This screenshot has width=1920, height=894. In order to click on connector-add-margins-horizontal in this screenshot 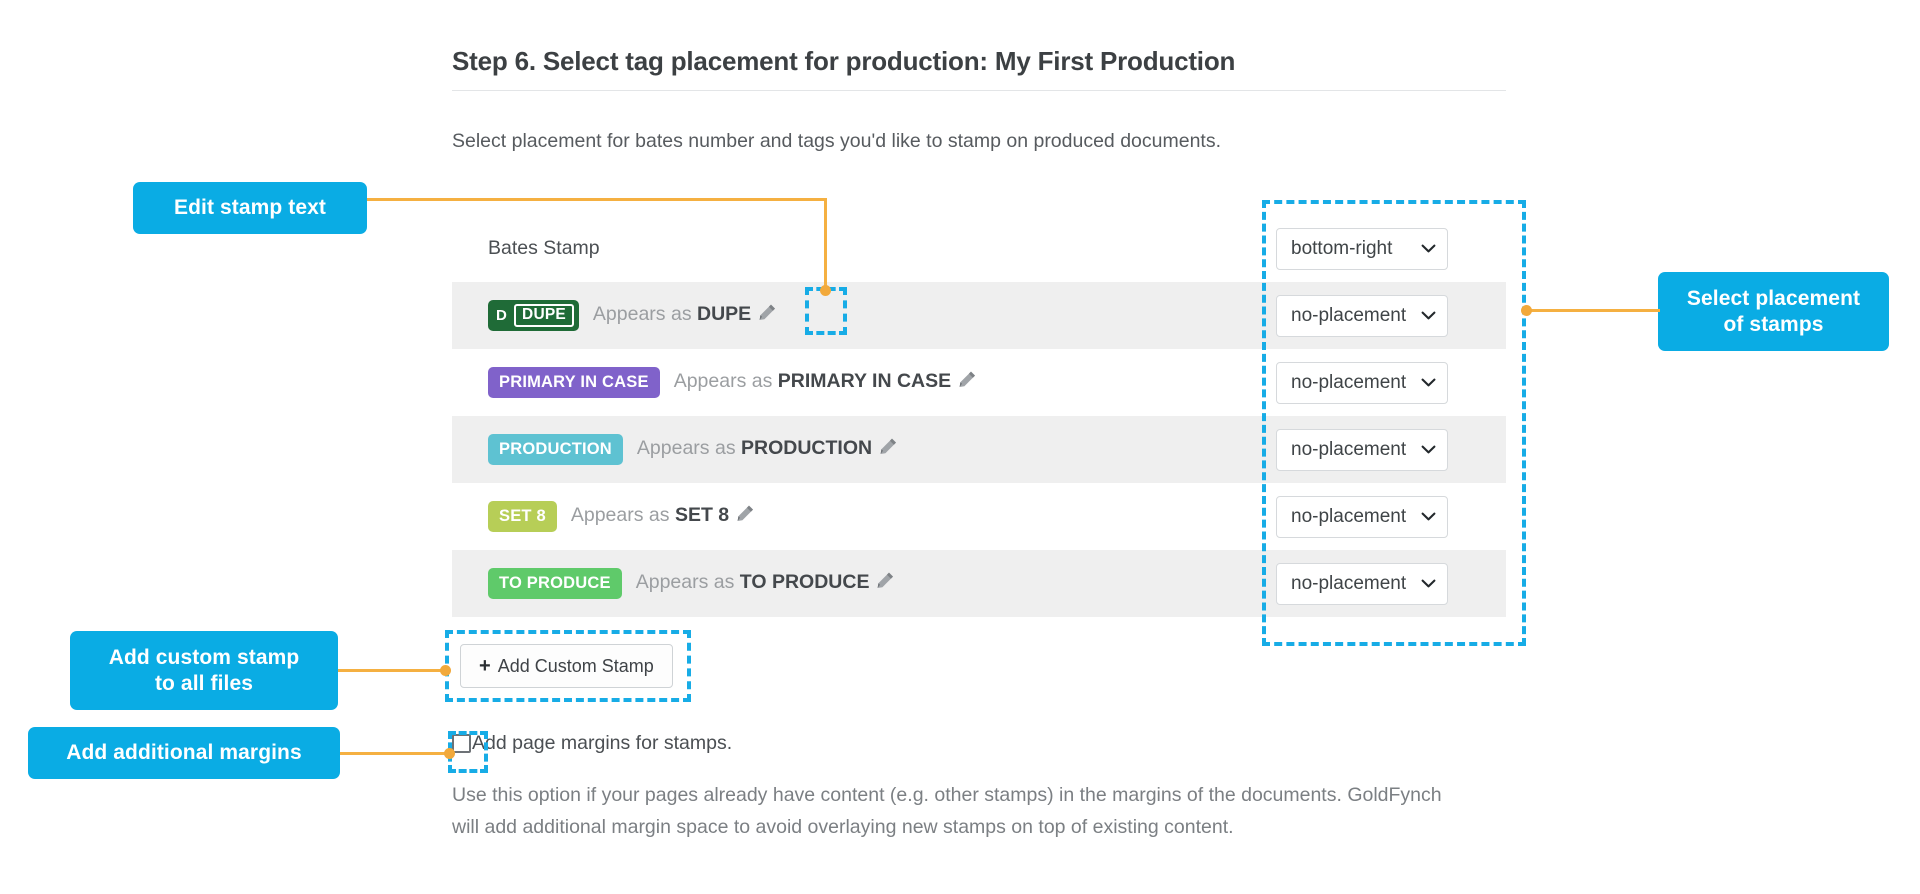, I will do `click(396, 753)`.